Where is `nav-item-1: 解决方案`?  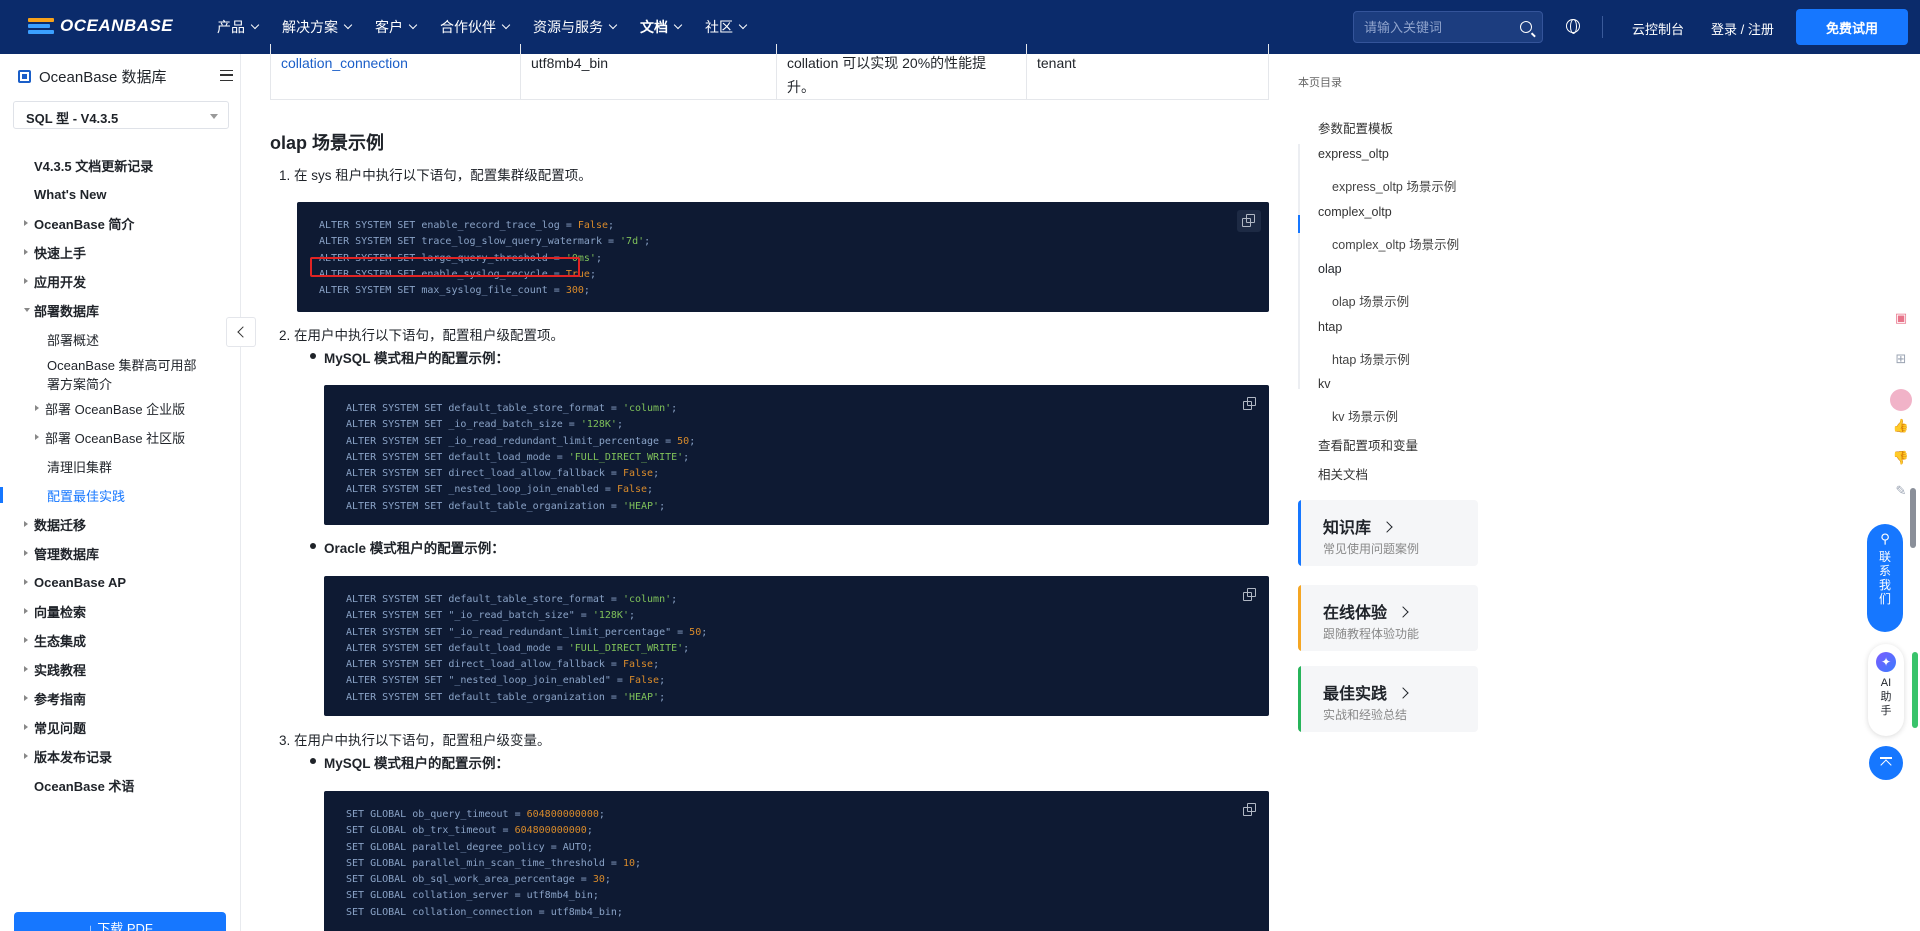
nav-item-1: 解决方案 is located at coordinates (317, 27).